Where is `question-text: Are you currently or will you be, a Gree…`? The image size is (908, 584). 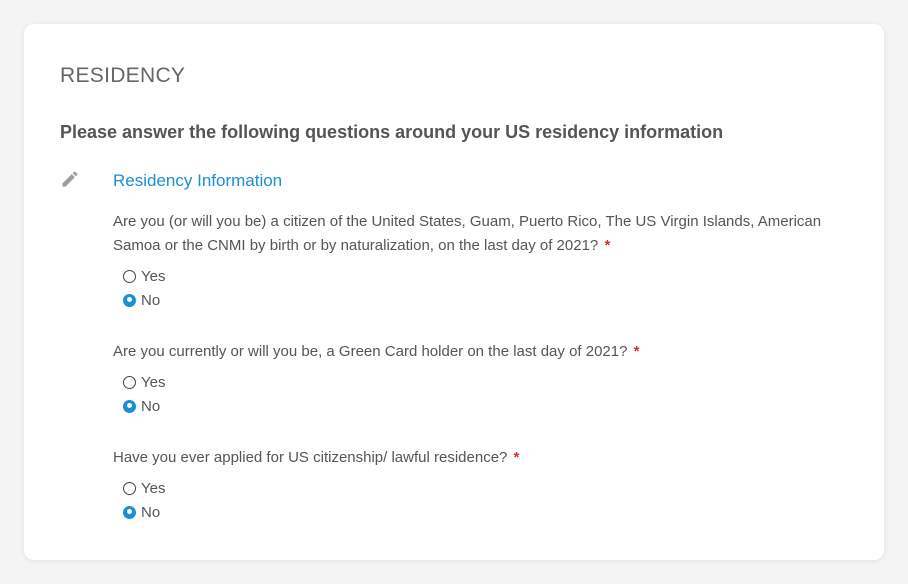 question-text: Are you currently or will you be, a Gree… is located at coordinates (483, 352).